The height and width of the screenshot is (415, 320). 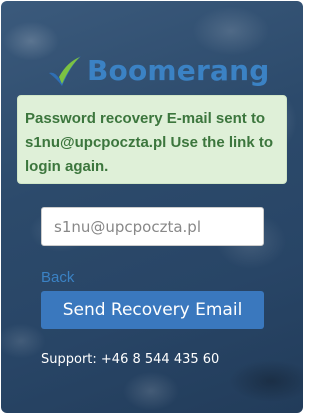 What do you see at coordinates (57, 278) in the screenshot?
I see `back-link: Back` at bounding box center [57, 278].